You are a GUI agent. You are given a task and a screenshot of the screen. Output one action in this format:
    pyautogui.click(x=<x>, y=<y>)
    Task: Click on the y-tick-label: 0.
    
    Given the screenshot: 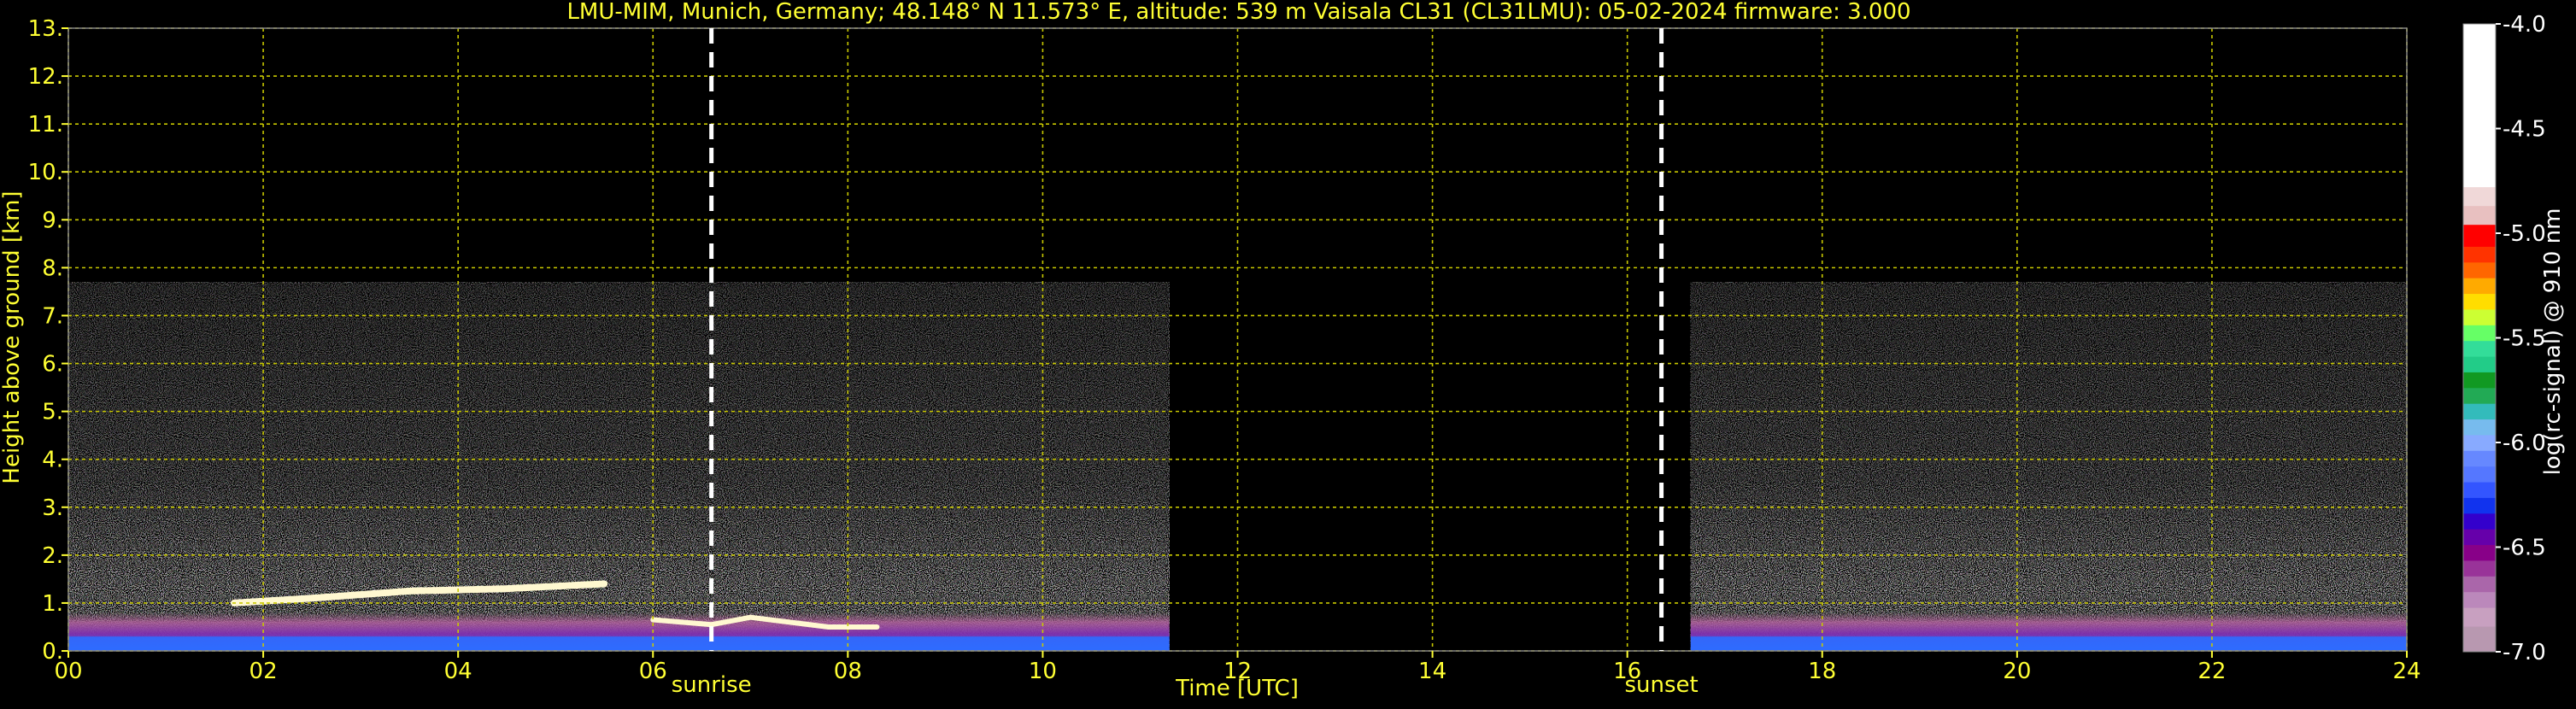 What is the action you would take?
    pyautogui.click(x=52, y=652)
    